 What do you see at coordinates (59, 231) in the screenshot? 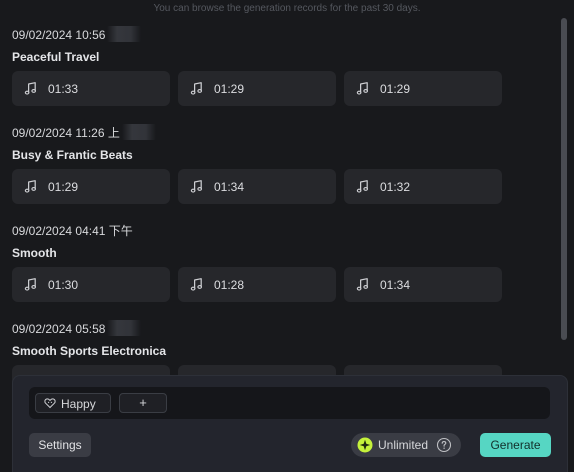
I see `record-date-text: 09/02/2024 04:41` at bounding box center [59, 231].